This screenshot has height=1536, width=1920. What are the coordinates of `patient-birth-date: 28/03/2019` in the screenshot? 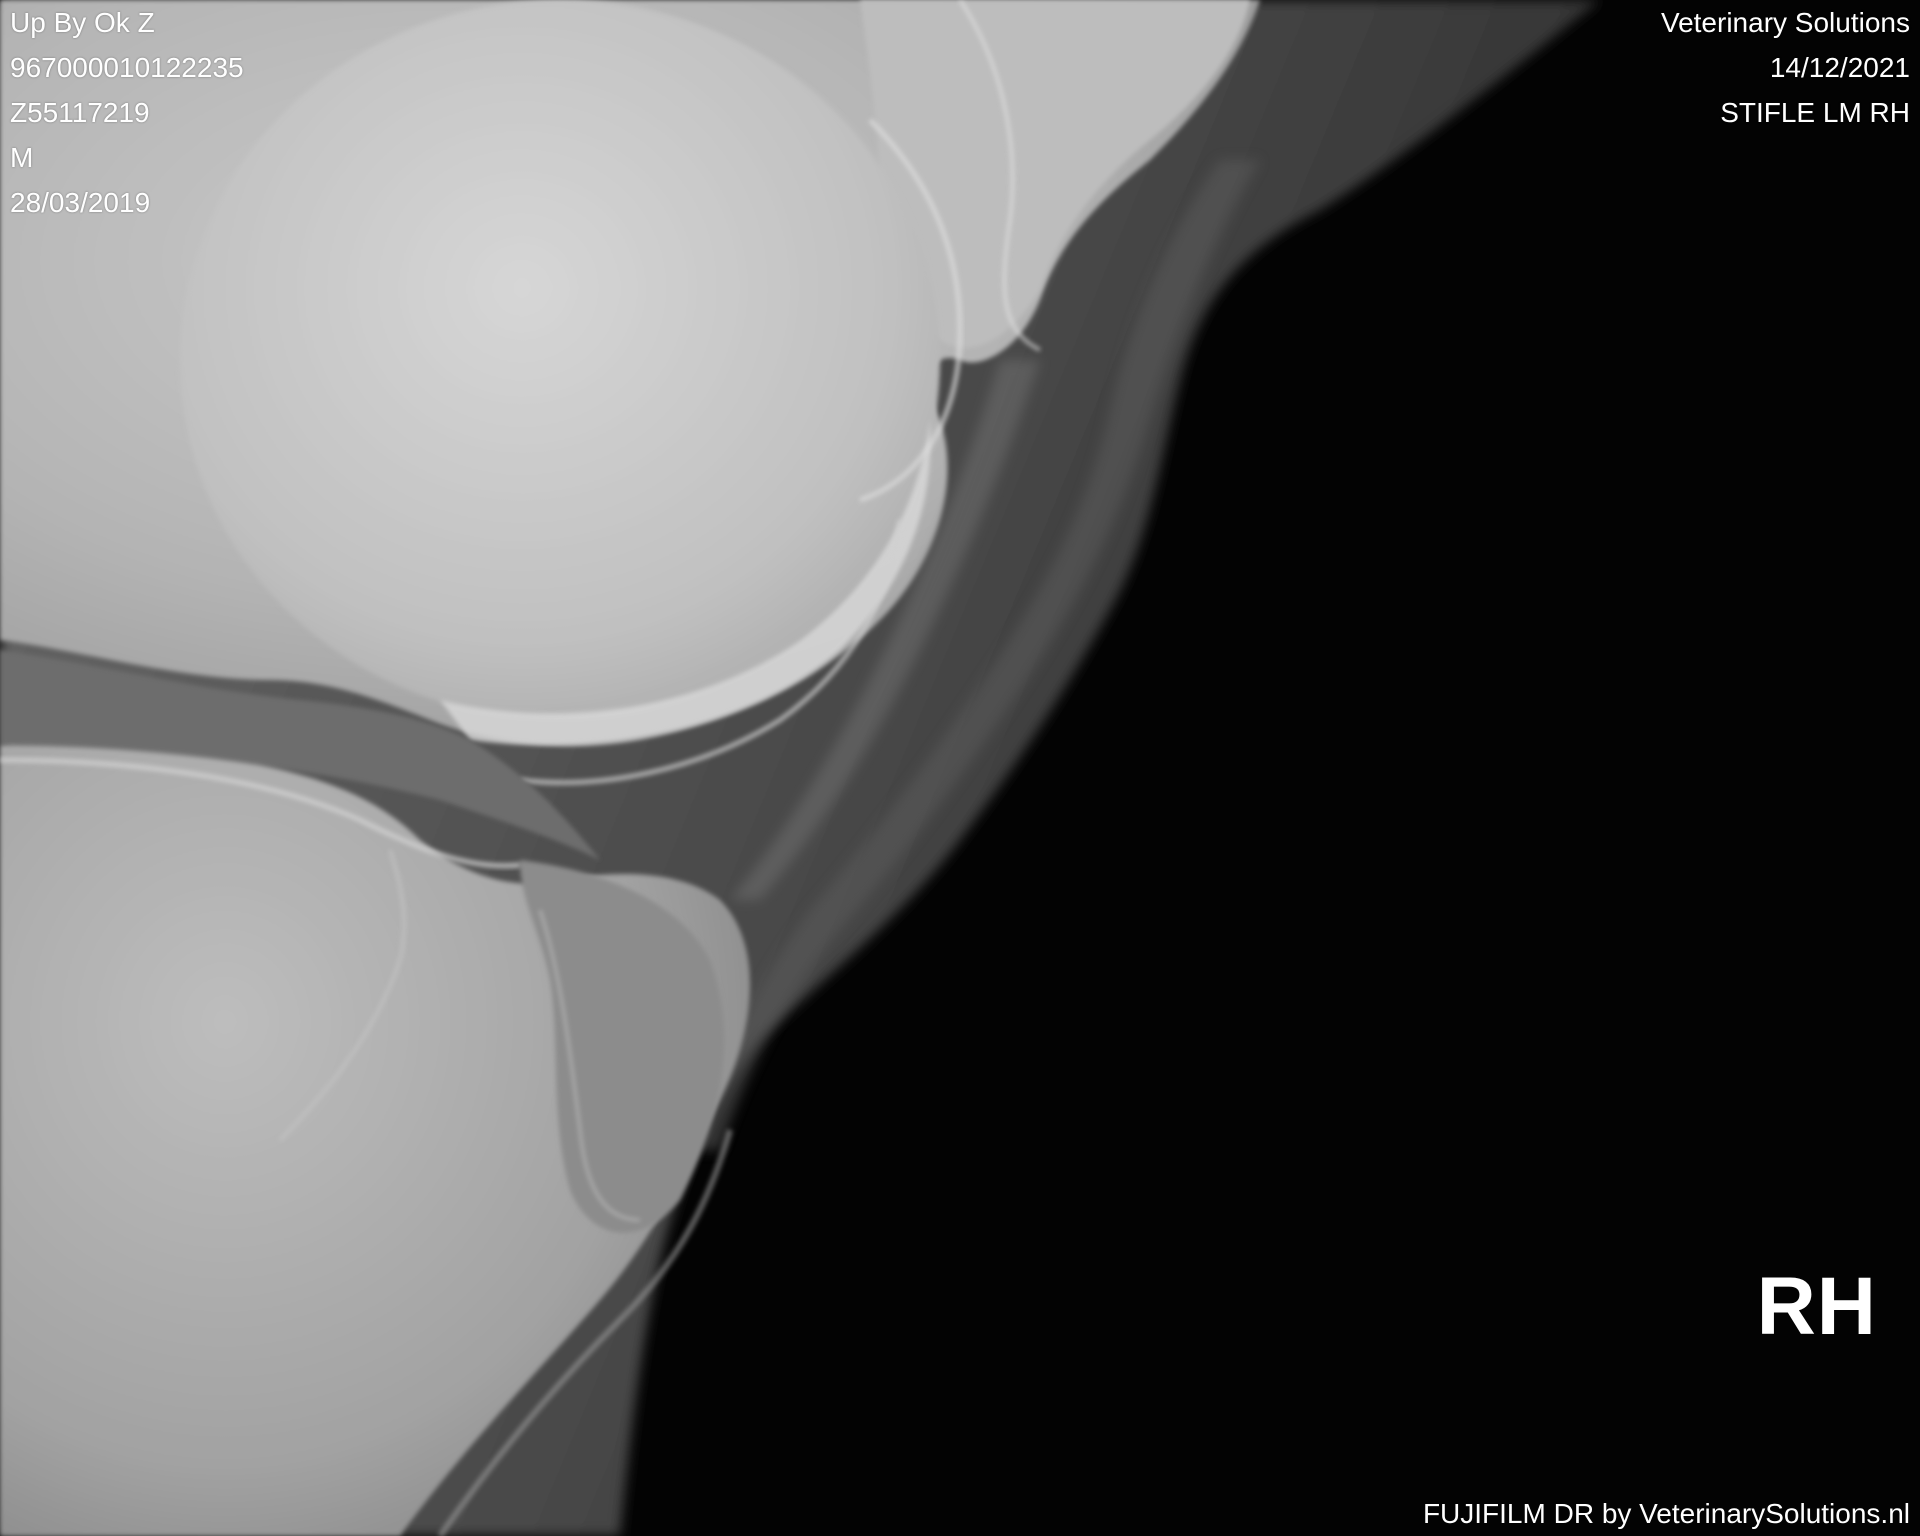 It's located at (80, 202).